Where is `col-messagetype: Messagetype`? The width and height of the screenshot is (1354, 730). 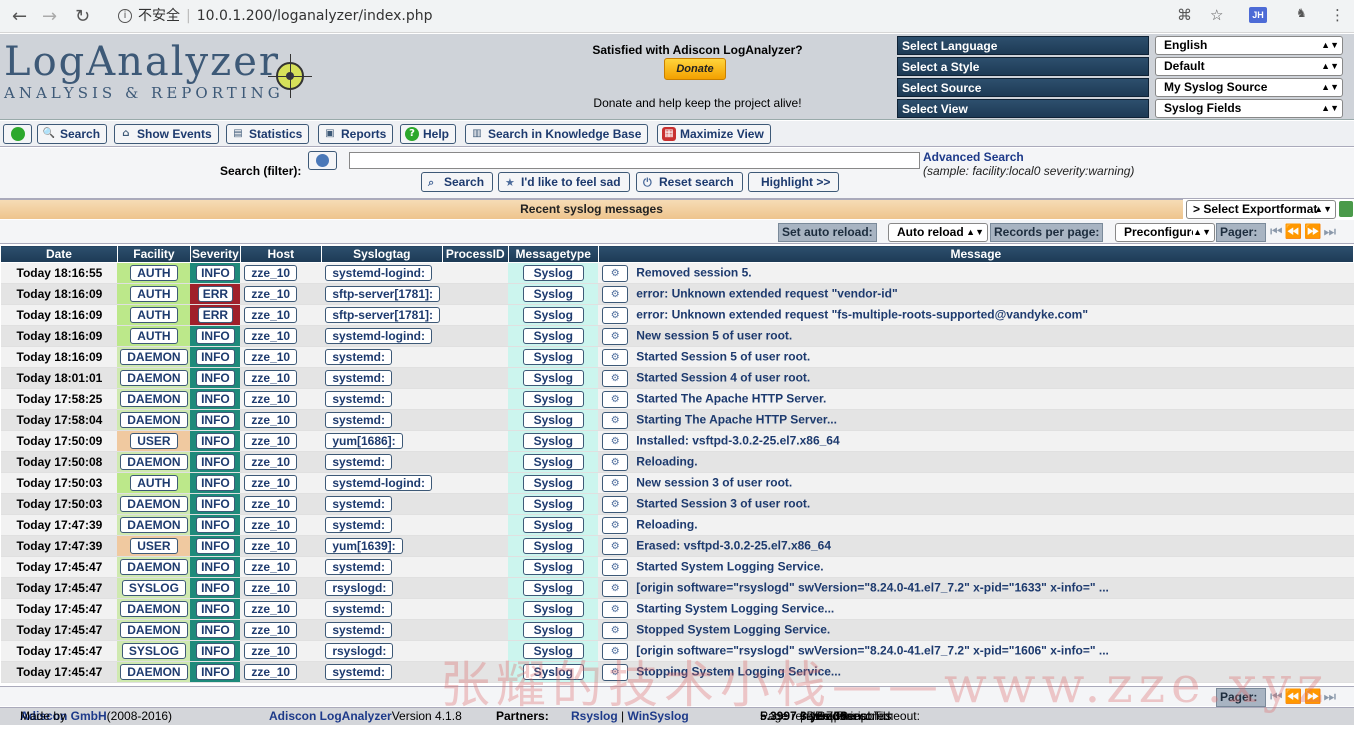
col-messagetype: Messagetype is located at coordinates (553, 254).